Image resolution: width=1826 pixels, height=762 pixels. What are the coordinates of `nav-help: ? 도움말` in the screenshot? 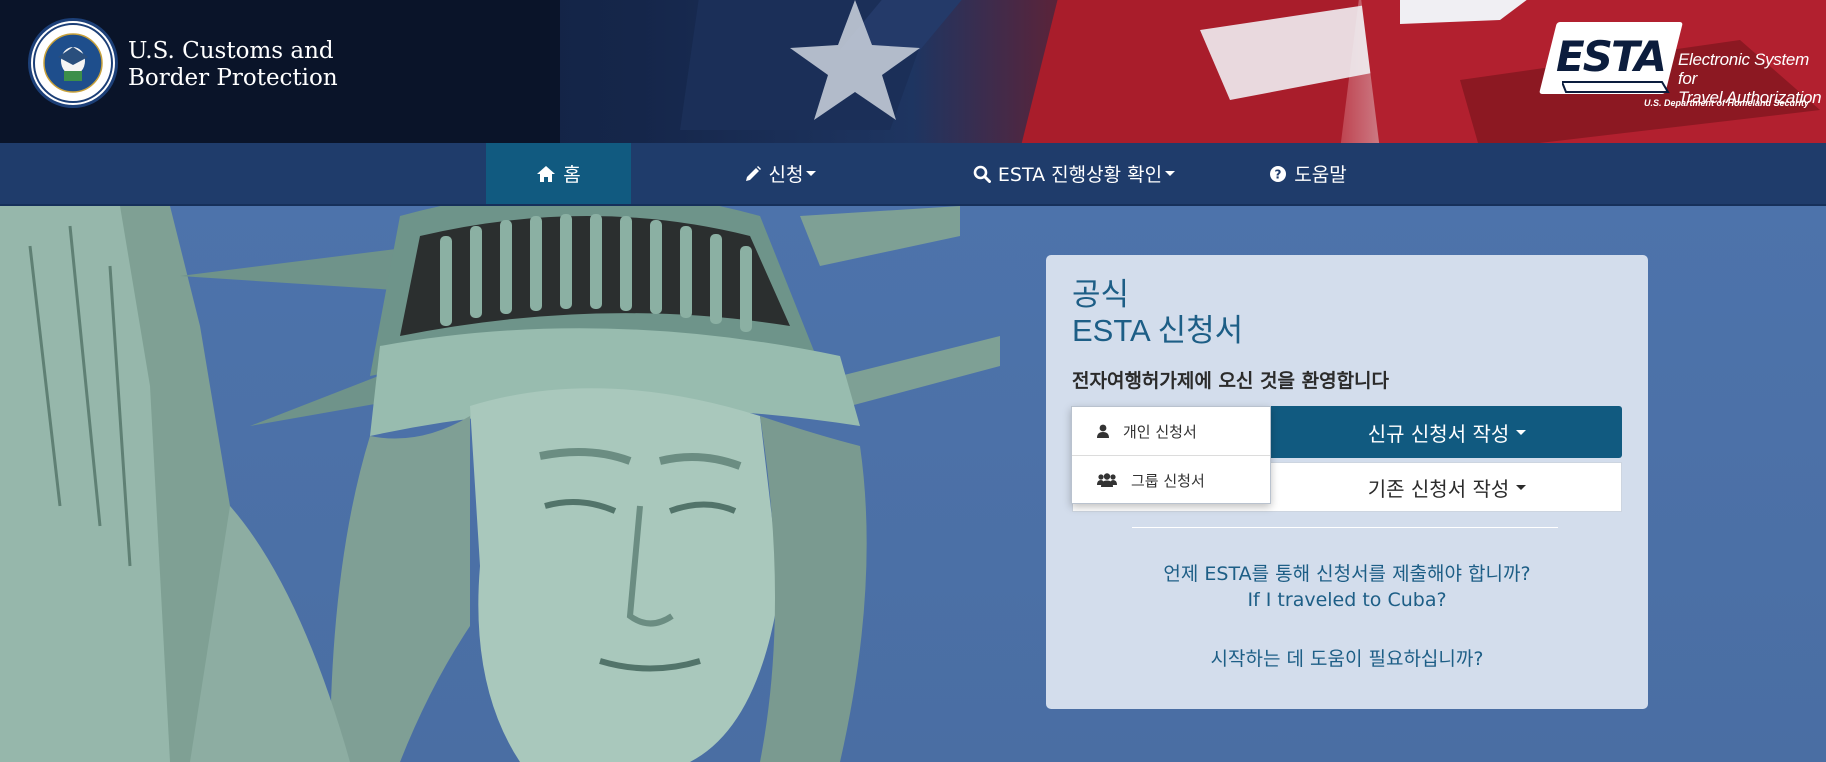 It's located at (1308, 173).